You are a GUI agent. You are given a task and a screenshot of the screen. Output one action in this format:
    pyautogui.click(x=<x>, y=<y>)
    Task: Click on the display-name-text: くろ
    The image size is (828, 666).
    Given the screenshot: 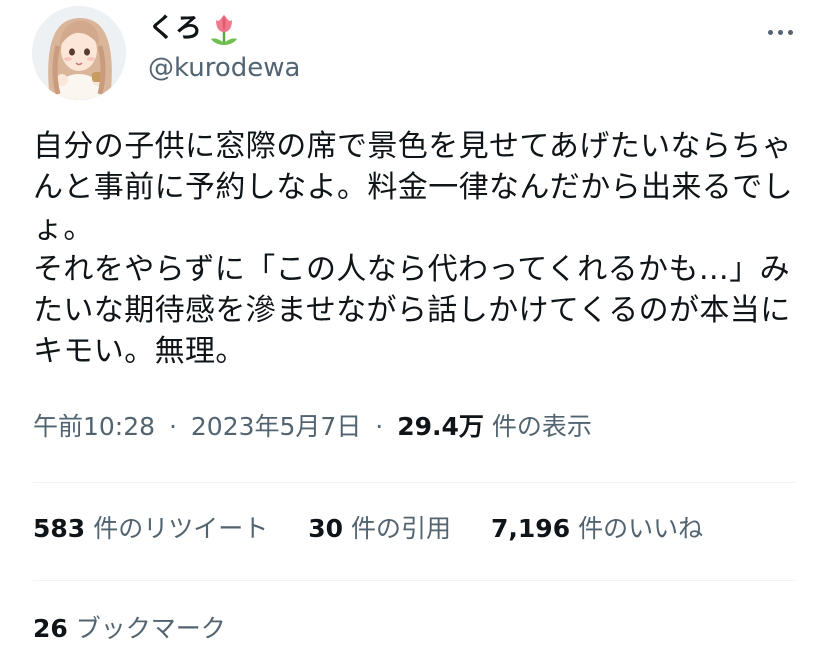 What is the action you would take?
    pyautogui.click(x=175, y=28)
    